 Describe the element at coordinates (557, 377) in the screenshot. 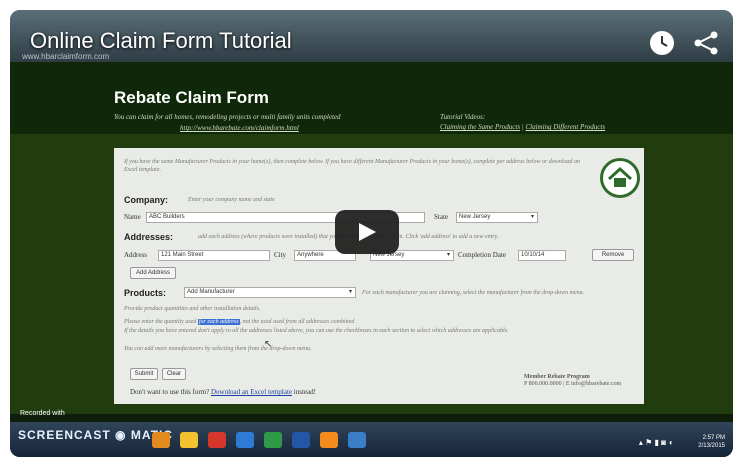

I see `program-name: Member Rebate Program` at that location.